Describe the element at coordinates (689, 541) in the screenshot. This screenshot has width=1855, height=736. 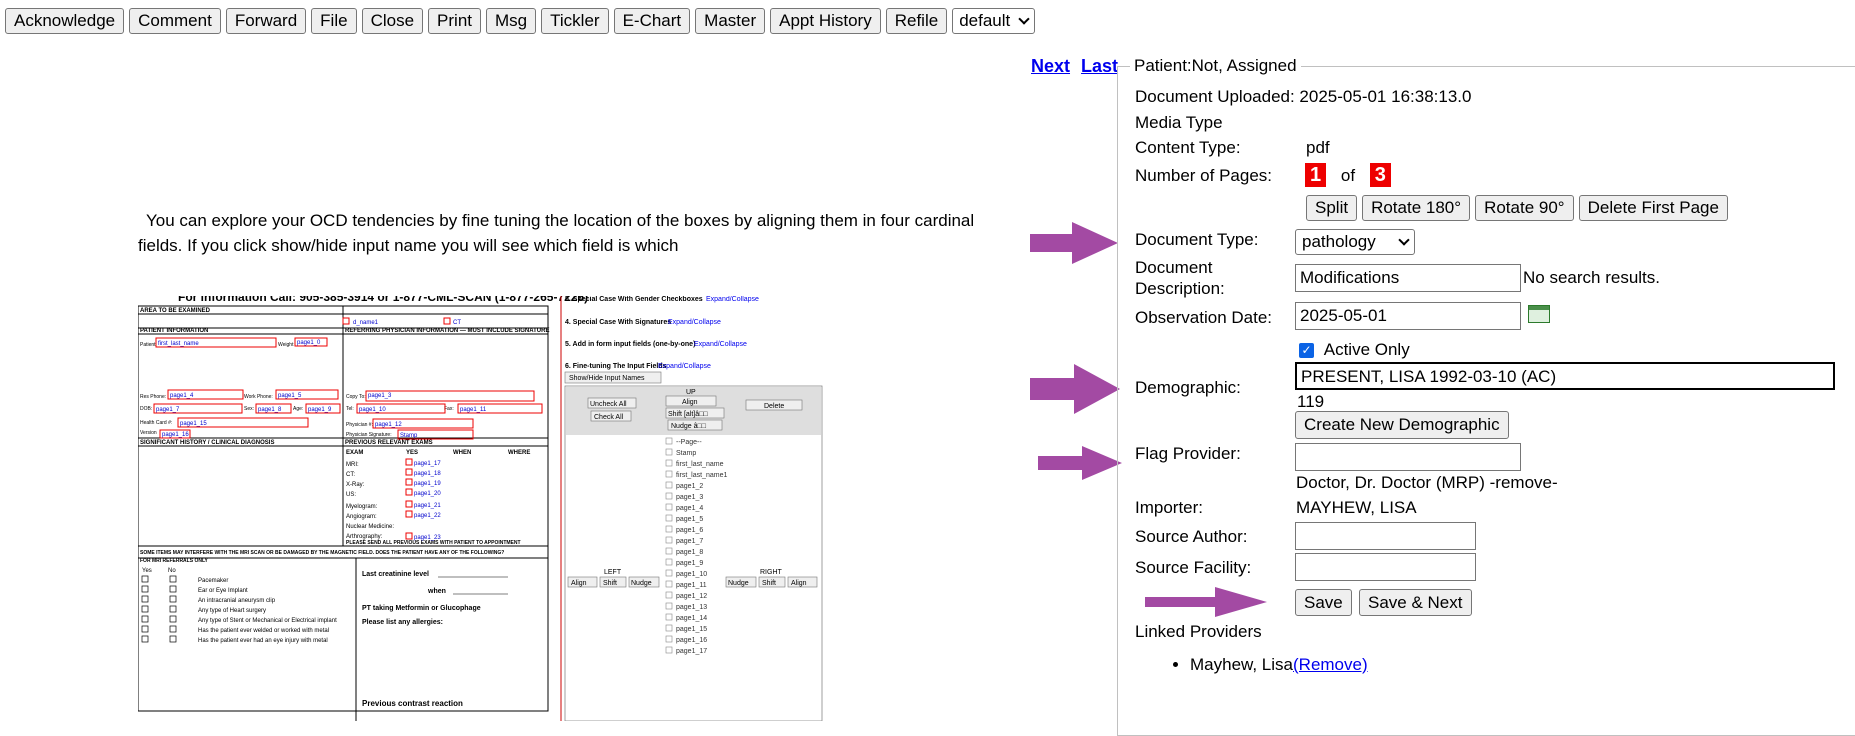
I see `field-list-item: page1_7` at that location.